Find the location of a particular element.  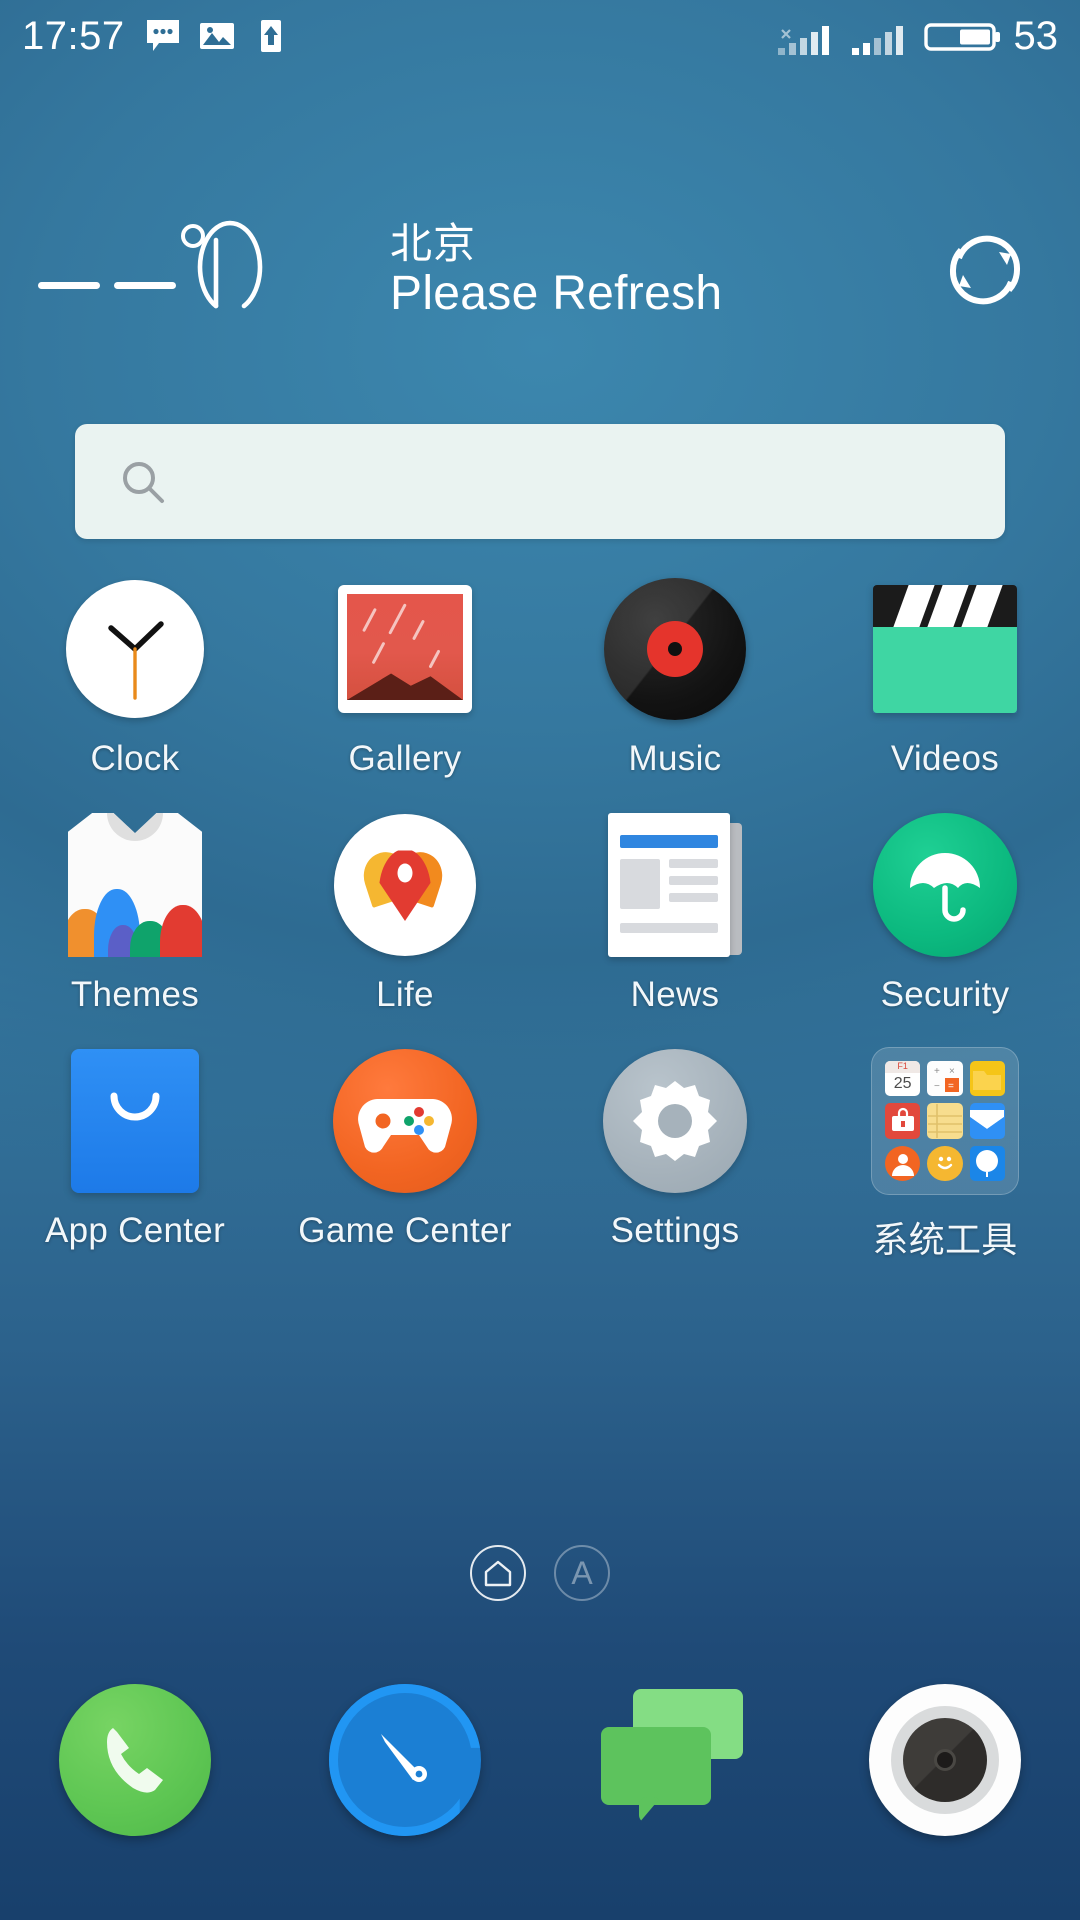

status-bar-left: 17:57 is located at coordinates (156, 36).